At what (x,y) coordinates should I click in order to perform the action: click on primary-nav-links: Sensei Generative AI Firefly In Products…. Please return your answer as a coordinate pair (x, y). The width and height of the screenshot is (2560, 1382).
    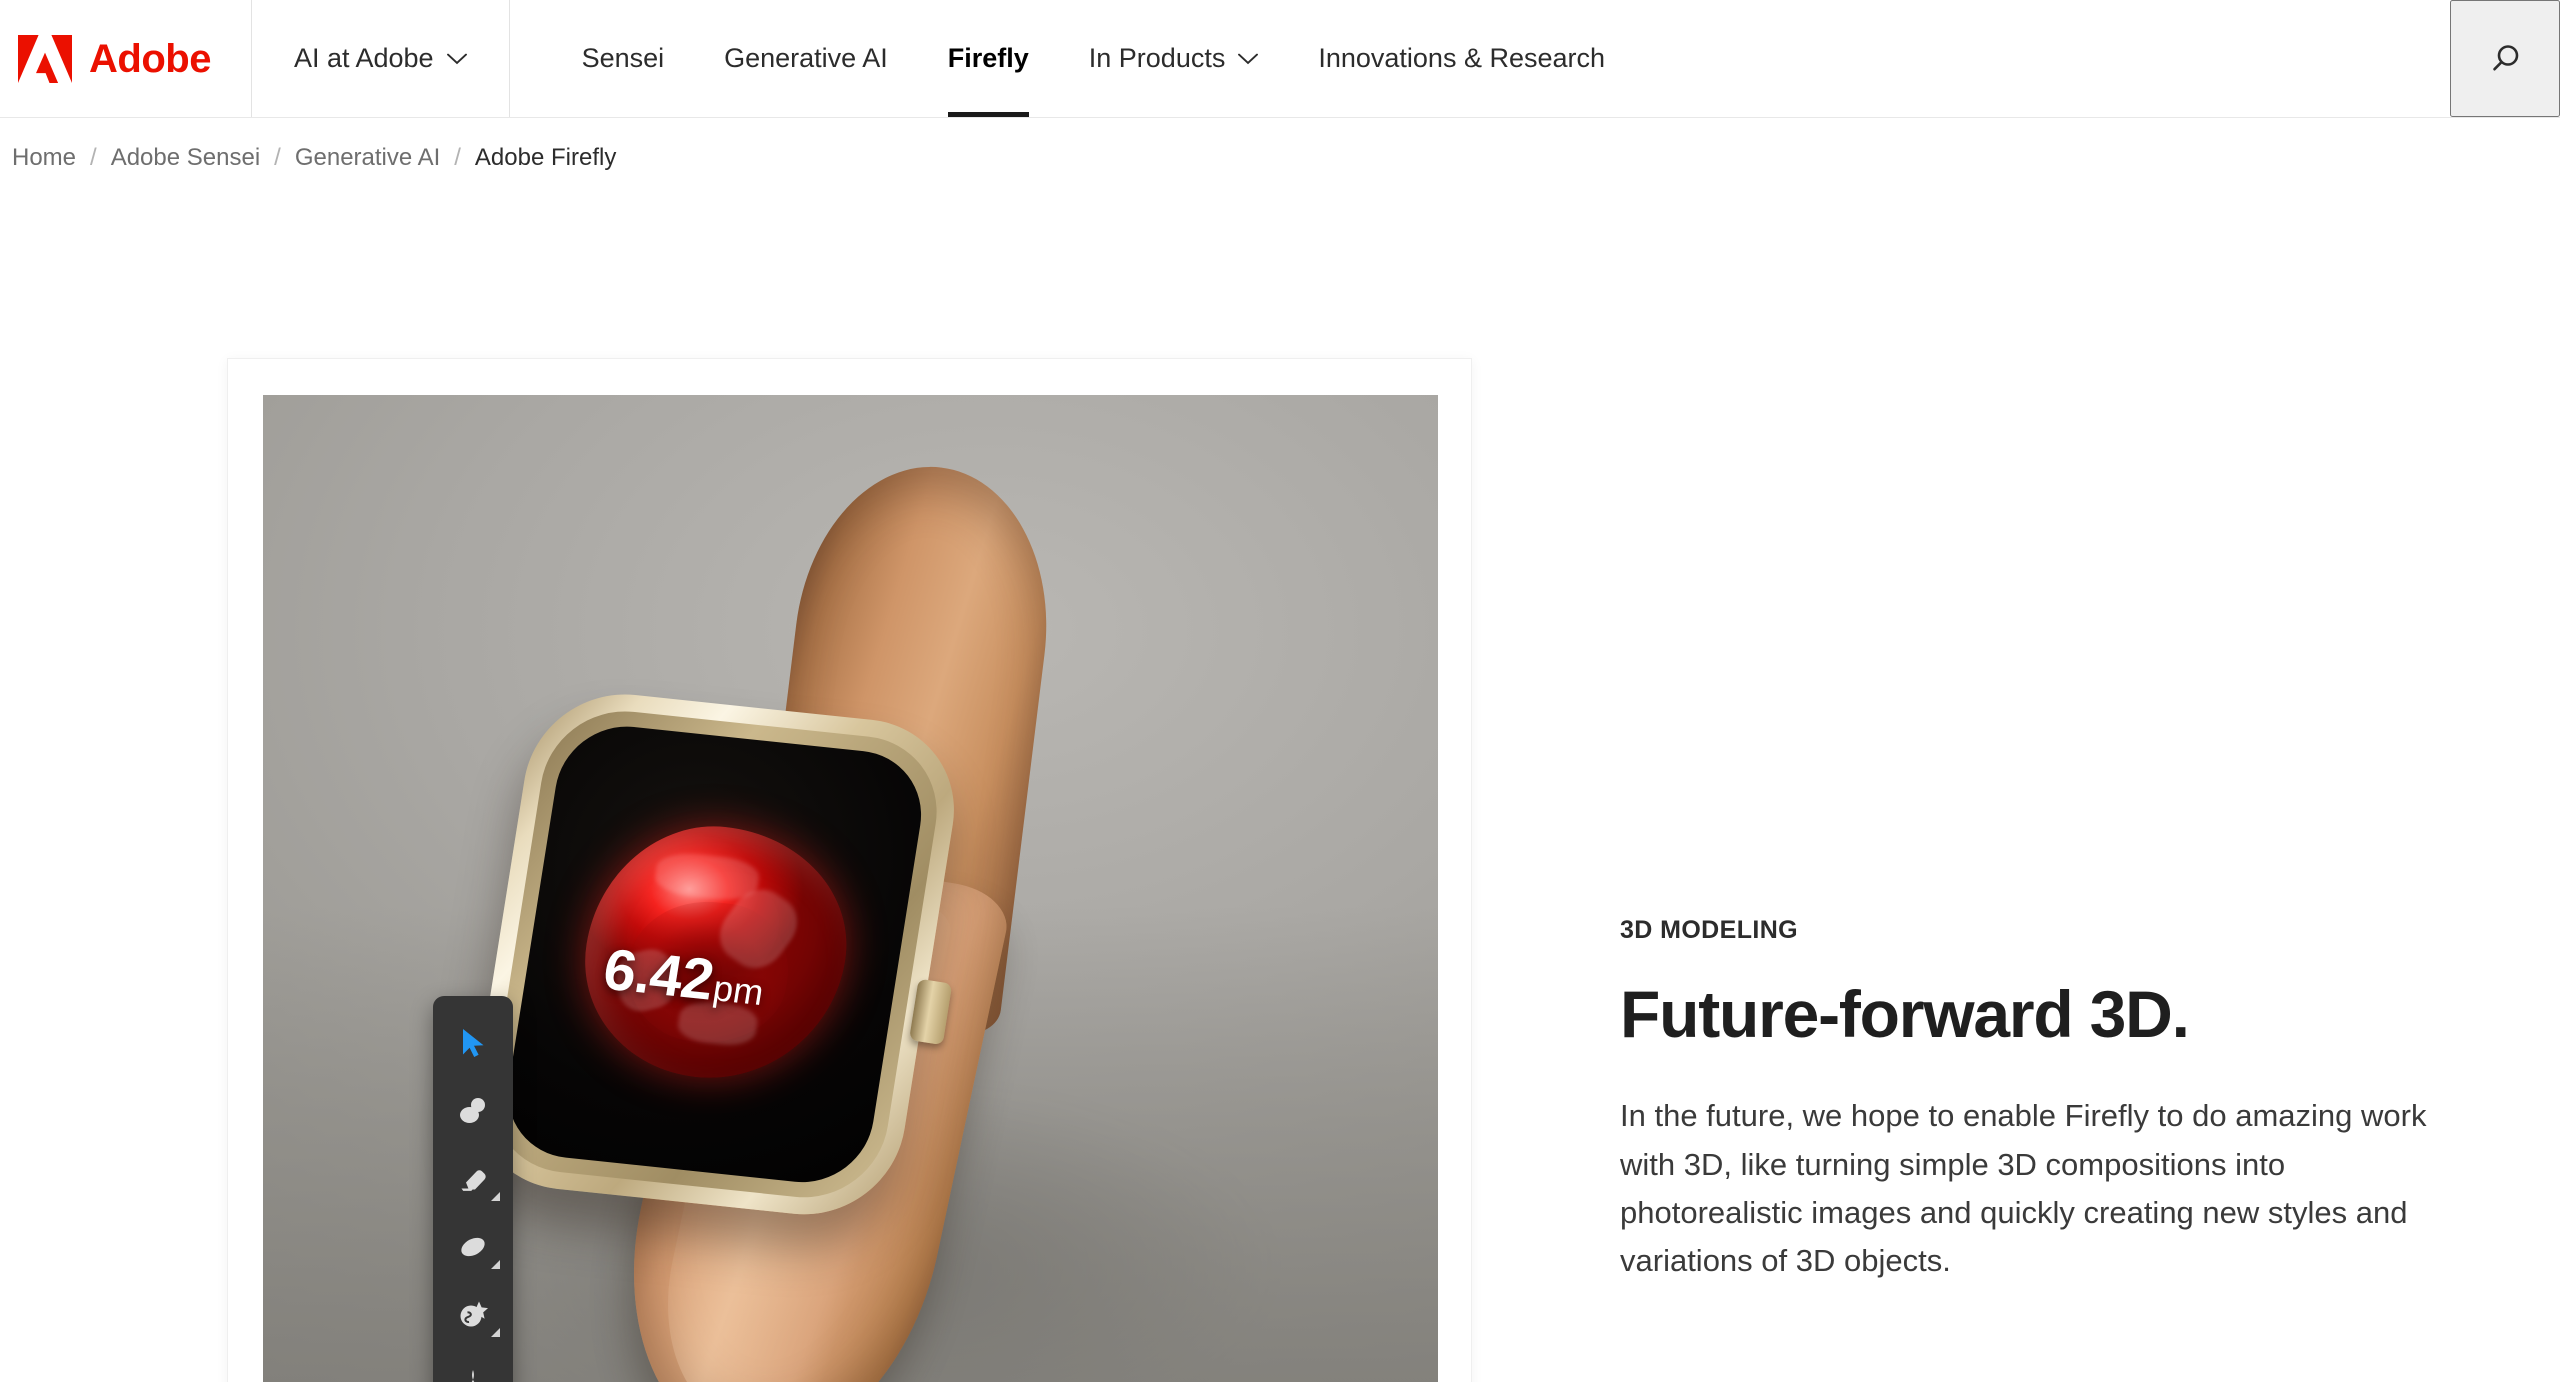
    Looking at the image, I should click on (1072, 58).